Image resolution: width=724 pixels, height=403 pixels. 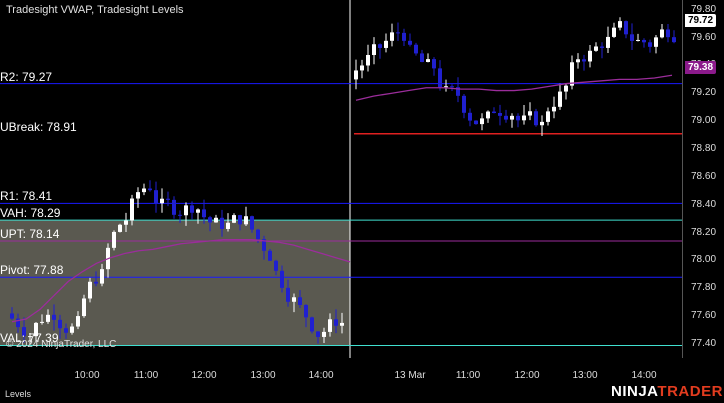 What do you see at coordinates (30, 213) in the screenshot?
I see `level-label-vah: VAH: 78.29` at bounding box center [30, 213].